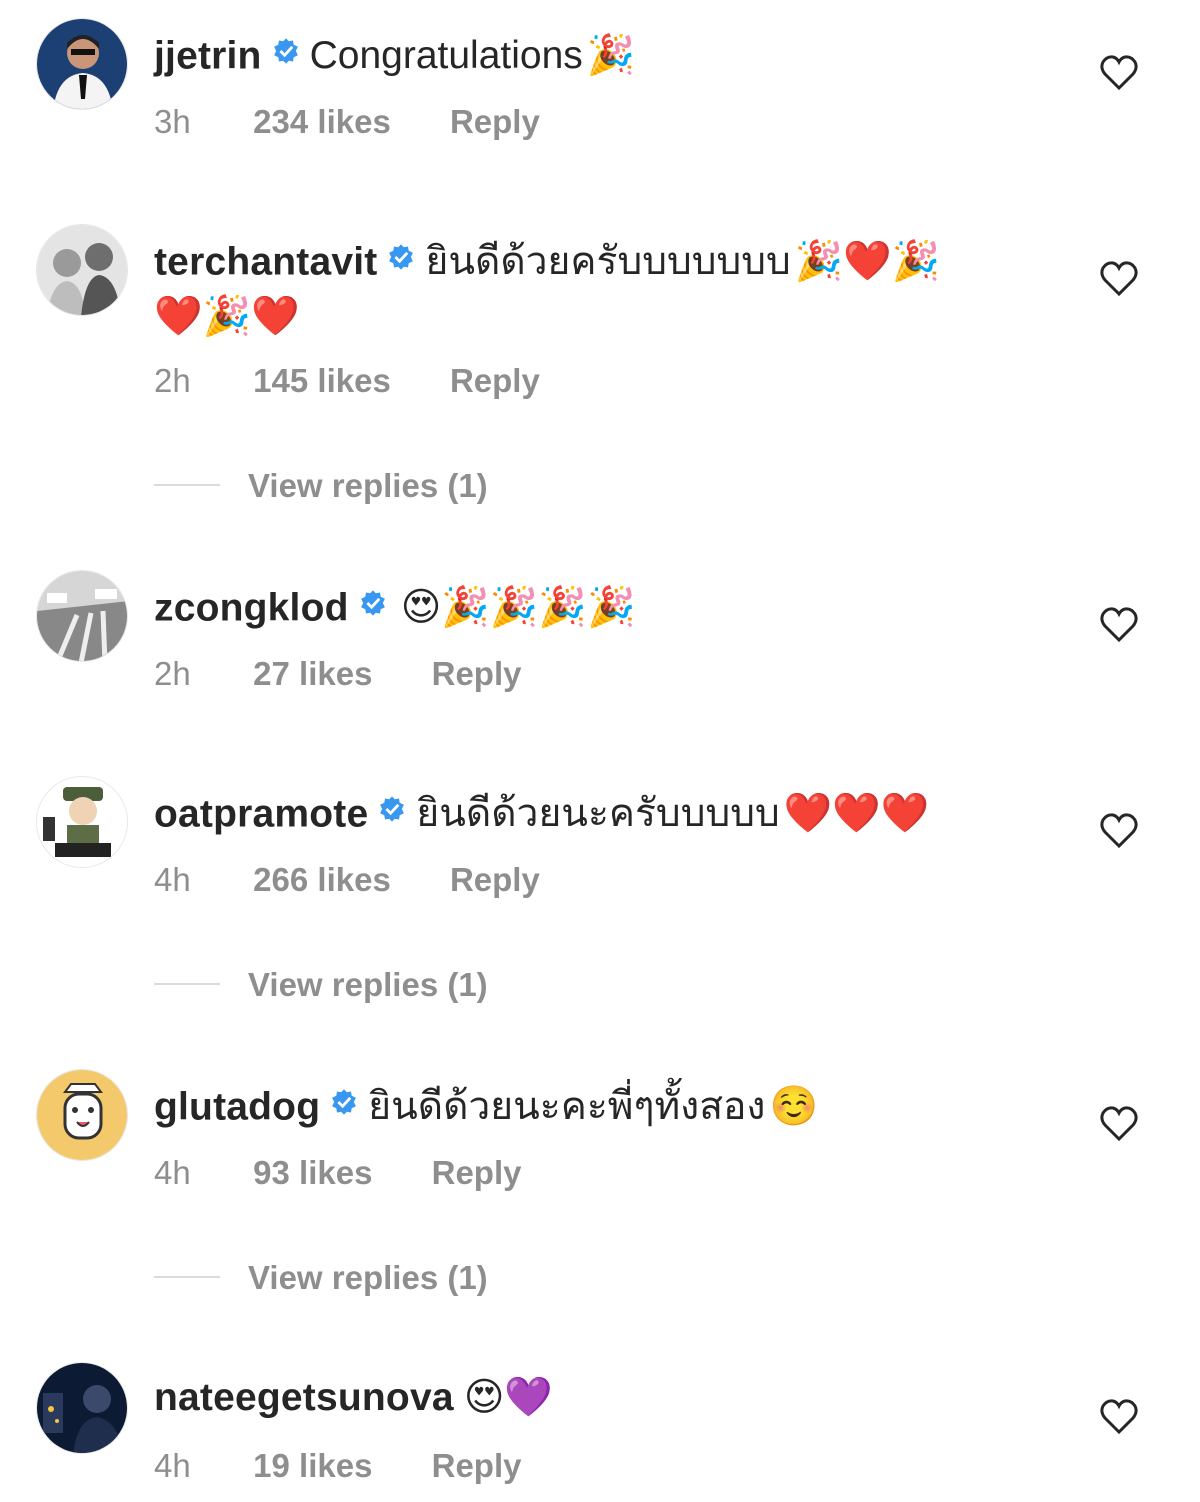  What do you see at coordinates (261, 813) in the screenshot?
I see `username: oatpramote` at bounding box center [261, 813].